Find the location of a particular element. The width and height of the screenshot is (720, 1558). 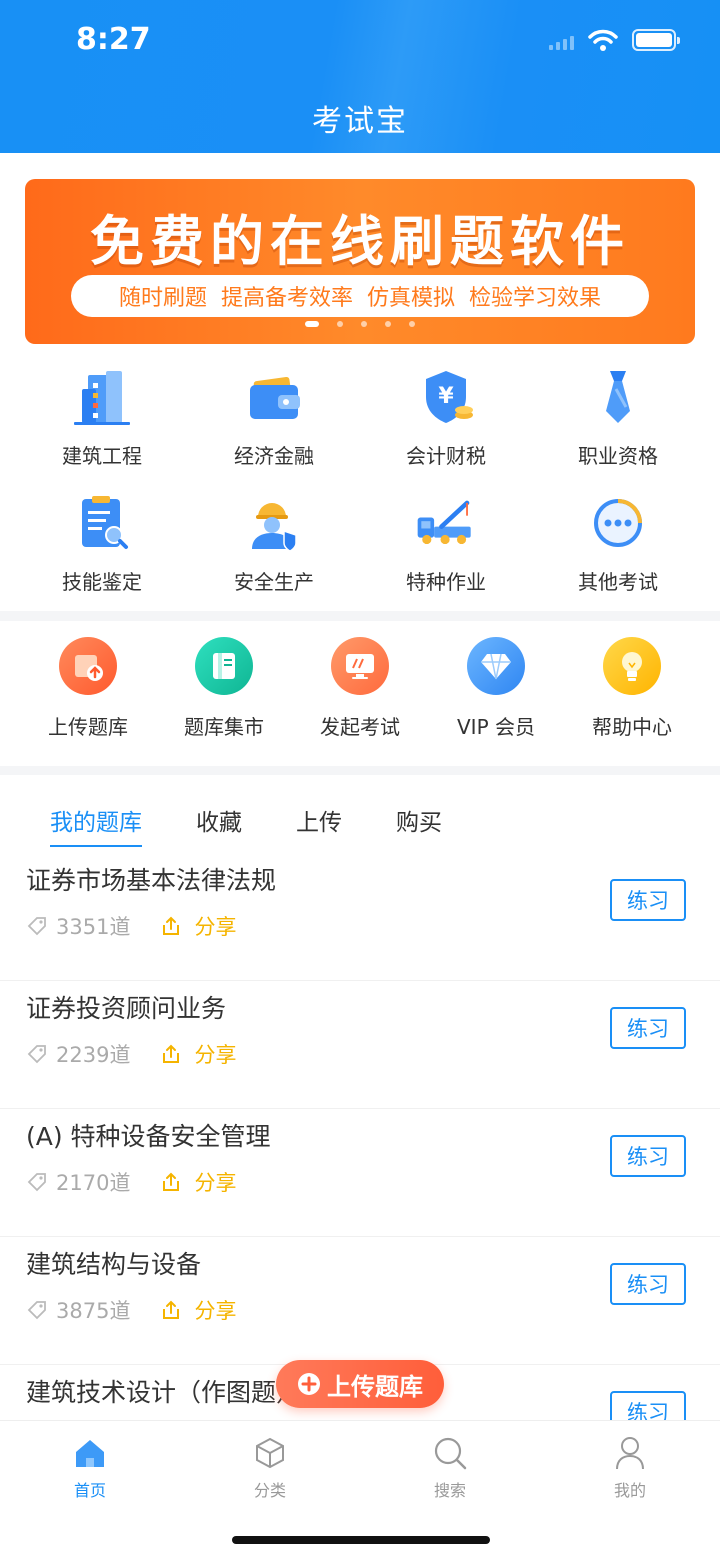

search-icon is located at coordinates (450, 1453).